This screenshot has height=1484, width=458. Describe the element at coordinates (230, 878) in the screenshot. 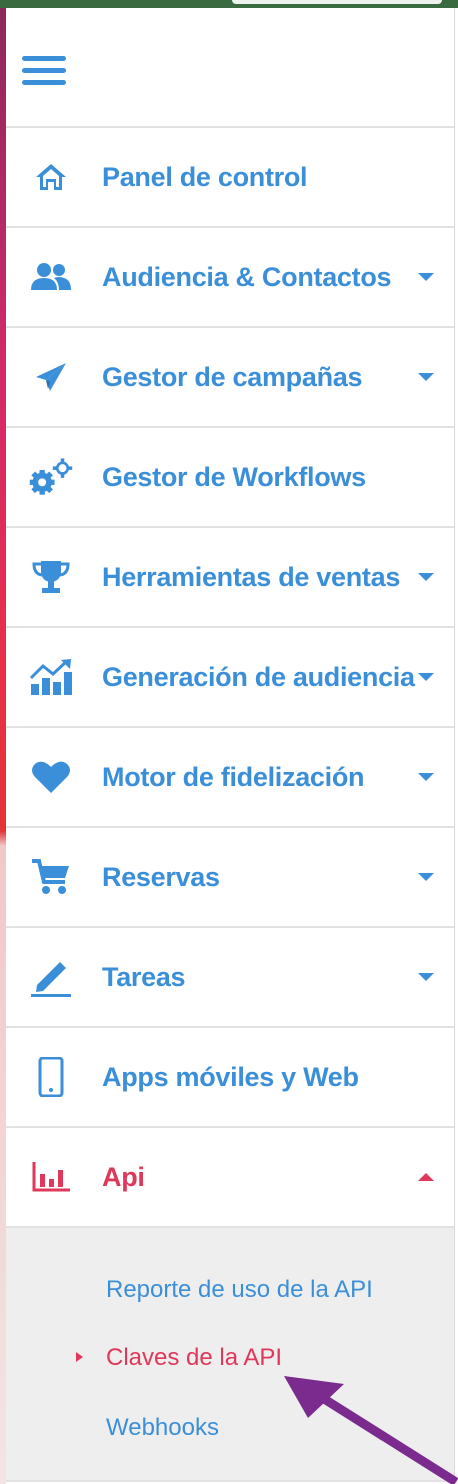

I see `sidebar-item-reservas: Reservas` at that location.